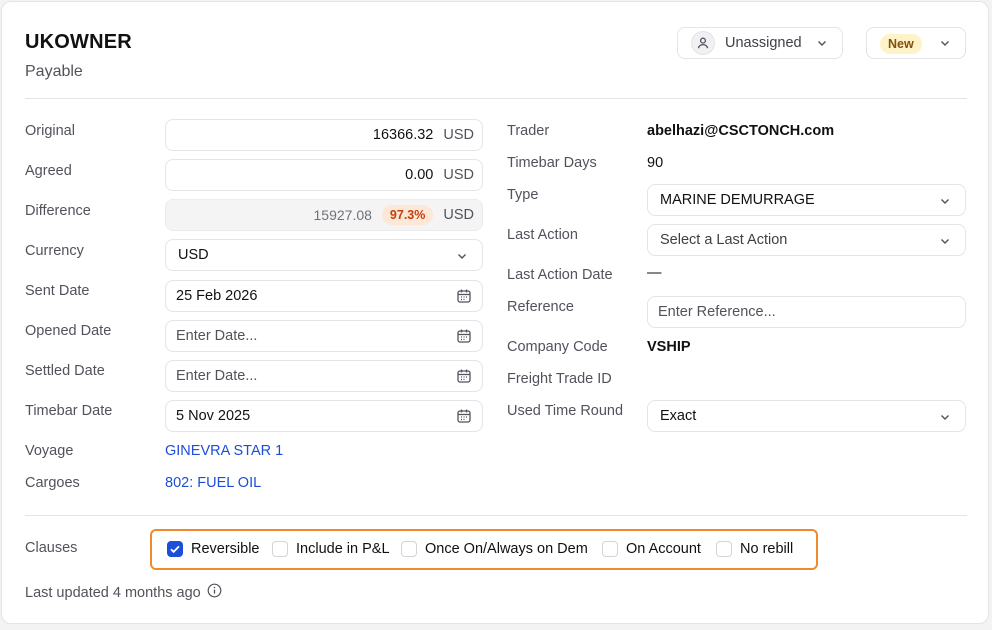 This screenshot has width=992, height=630. What do you see at coordinates (560, 275) in the screenshot?
I see `last-action-date-label: Last Action Date` at bounding box center [560, 275].